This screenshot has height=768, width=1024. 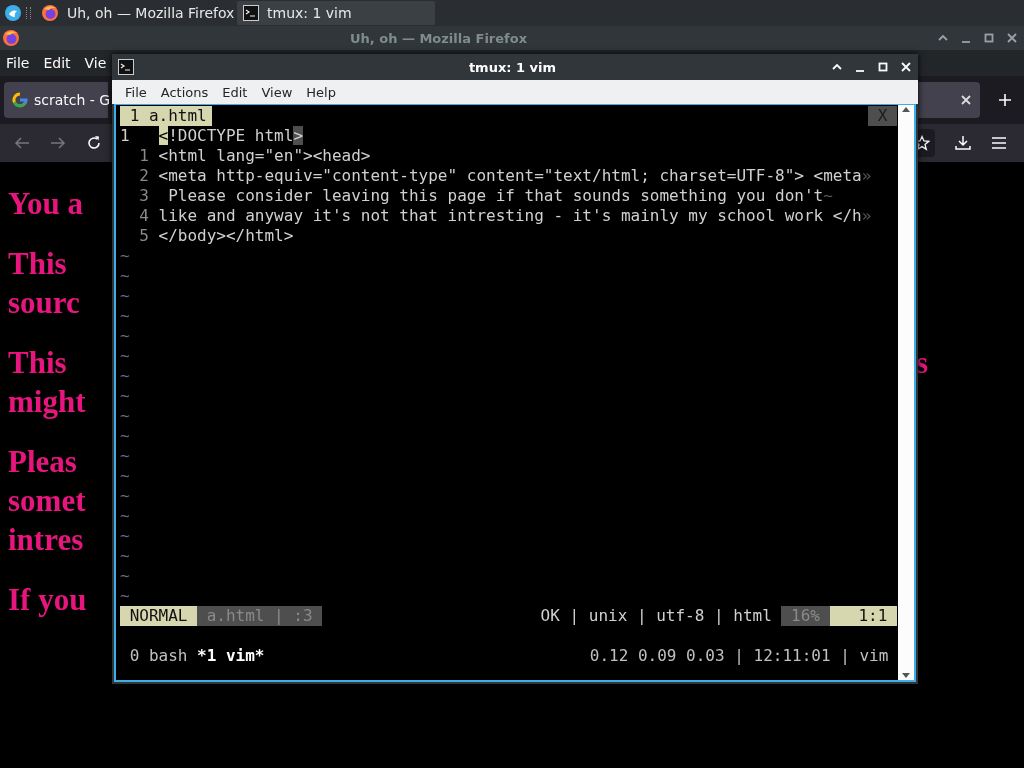 What do you see at coordinates (42, 461) in the screenshot?
I see `page-text: Pleas` at bounding box center [42, 461].